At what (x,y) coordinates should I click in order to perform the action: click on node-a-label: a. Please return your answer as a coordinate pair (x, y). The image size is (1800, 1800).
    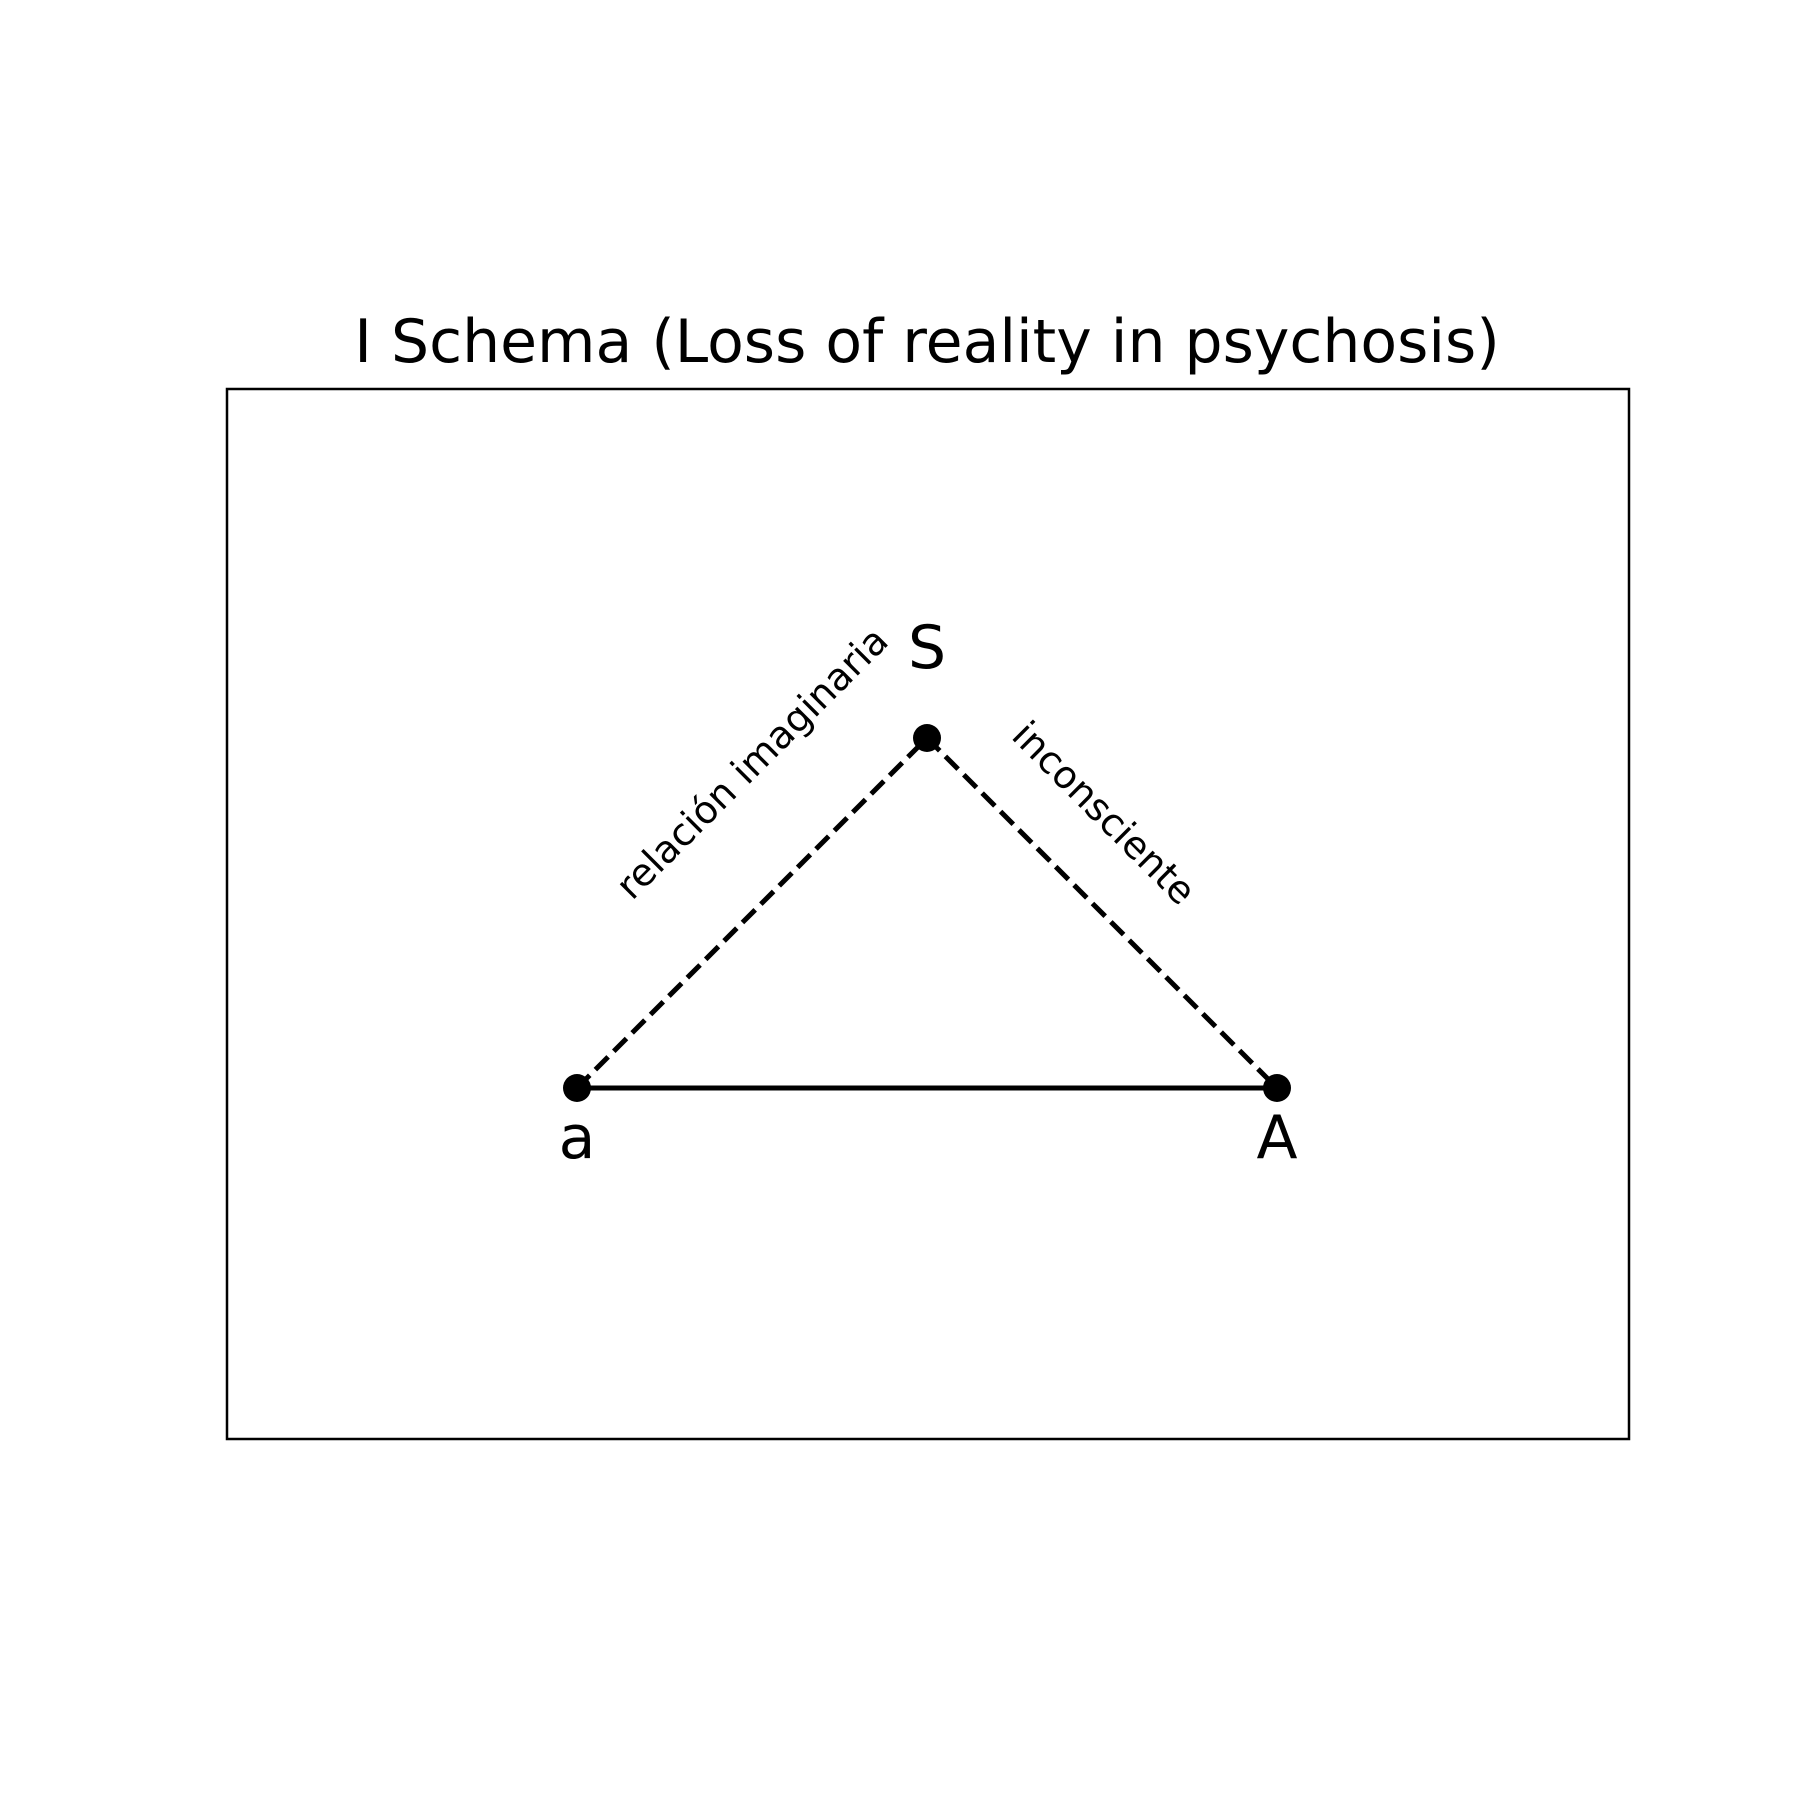
    Looking at the image, I should click on (577, 1138).